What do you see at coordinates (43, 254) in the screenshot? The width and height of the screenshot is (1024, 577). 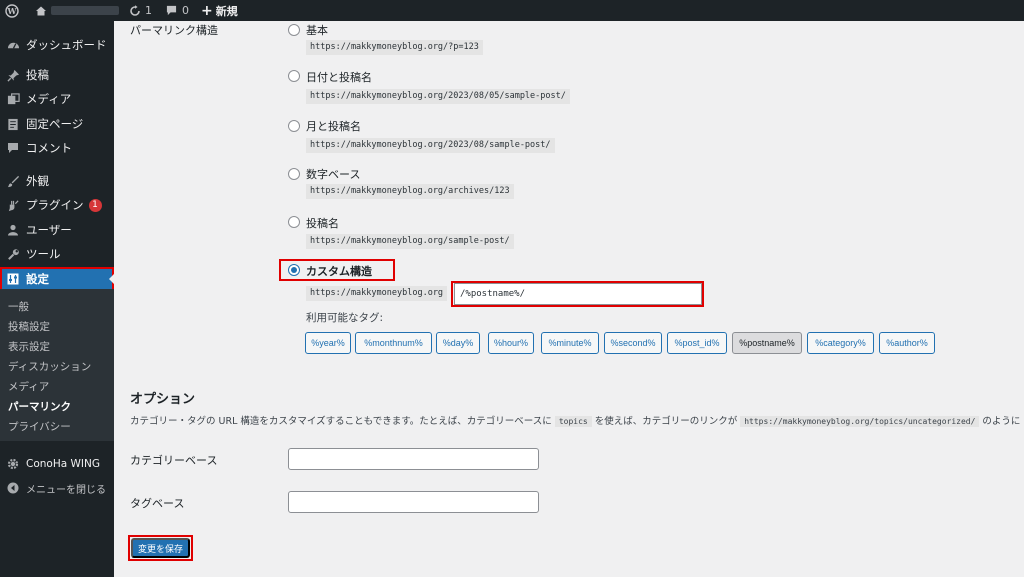 I see `sidebar-item-label: ツール` at bounding box center [43, 254].